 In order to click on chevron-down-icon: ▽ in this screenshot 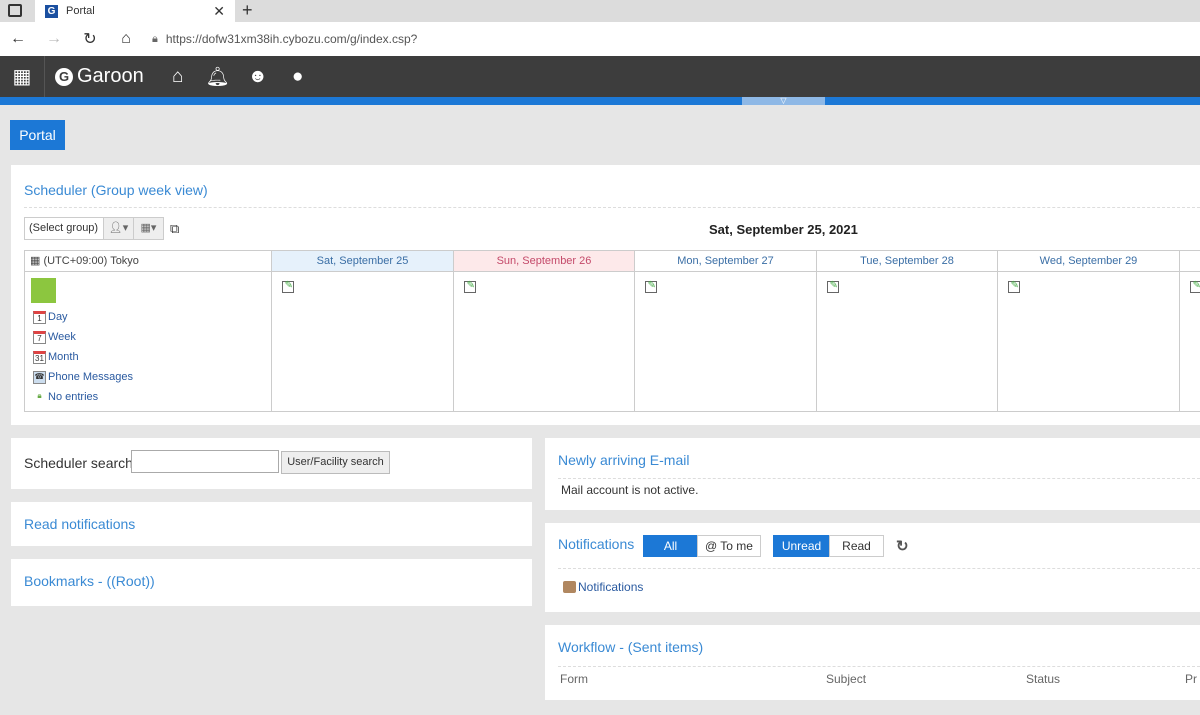, I will do `click(783, 101)`.